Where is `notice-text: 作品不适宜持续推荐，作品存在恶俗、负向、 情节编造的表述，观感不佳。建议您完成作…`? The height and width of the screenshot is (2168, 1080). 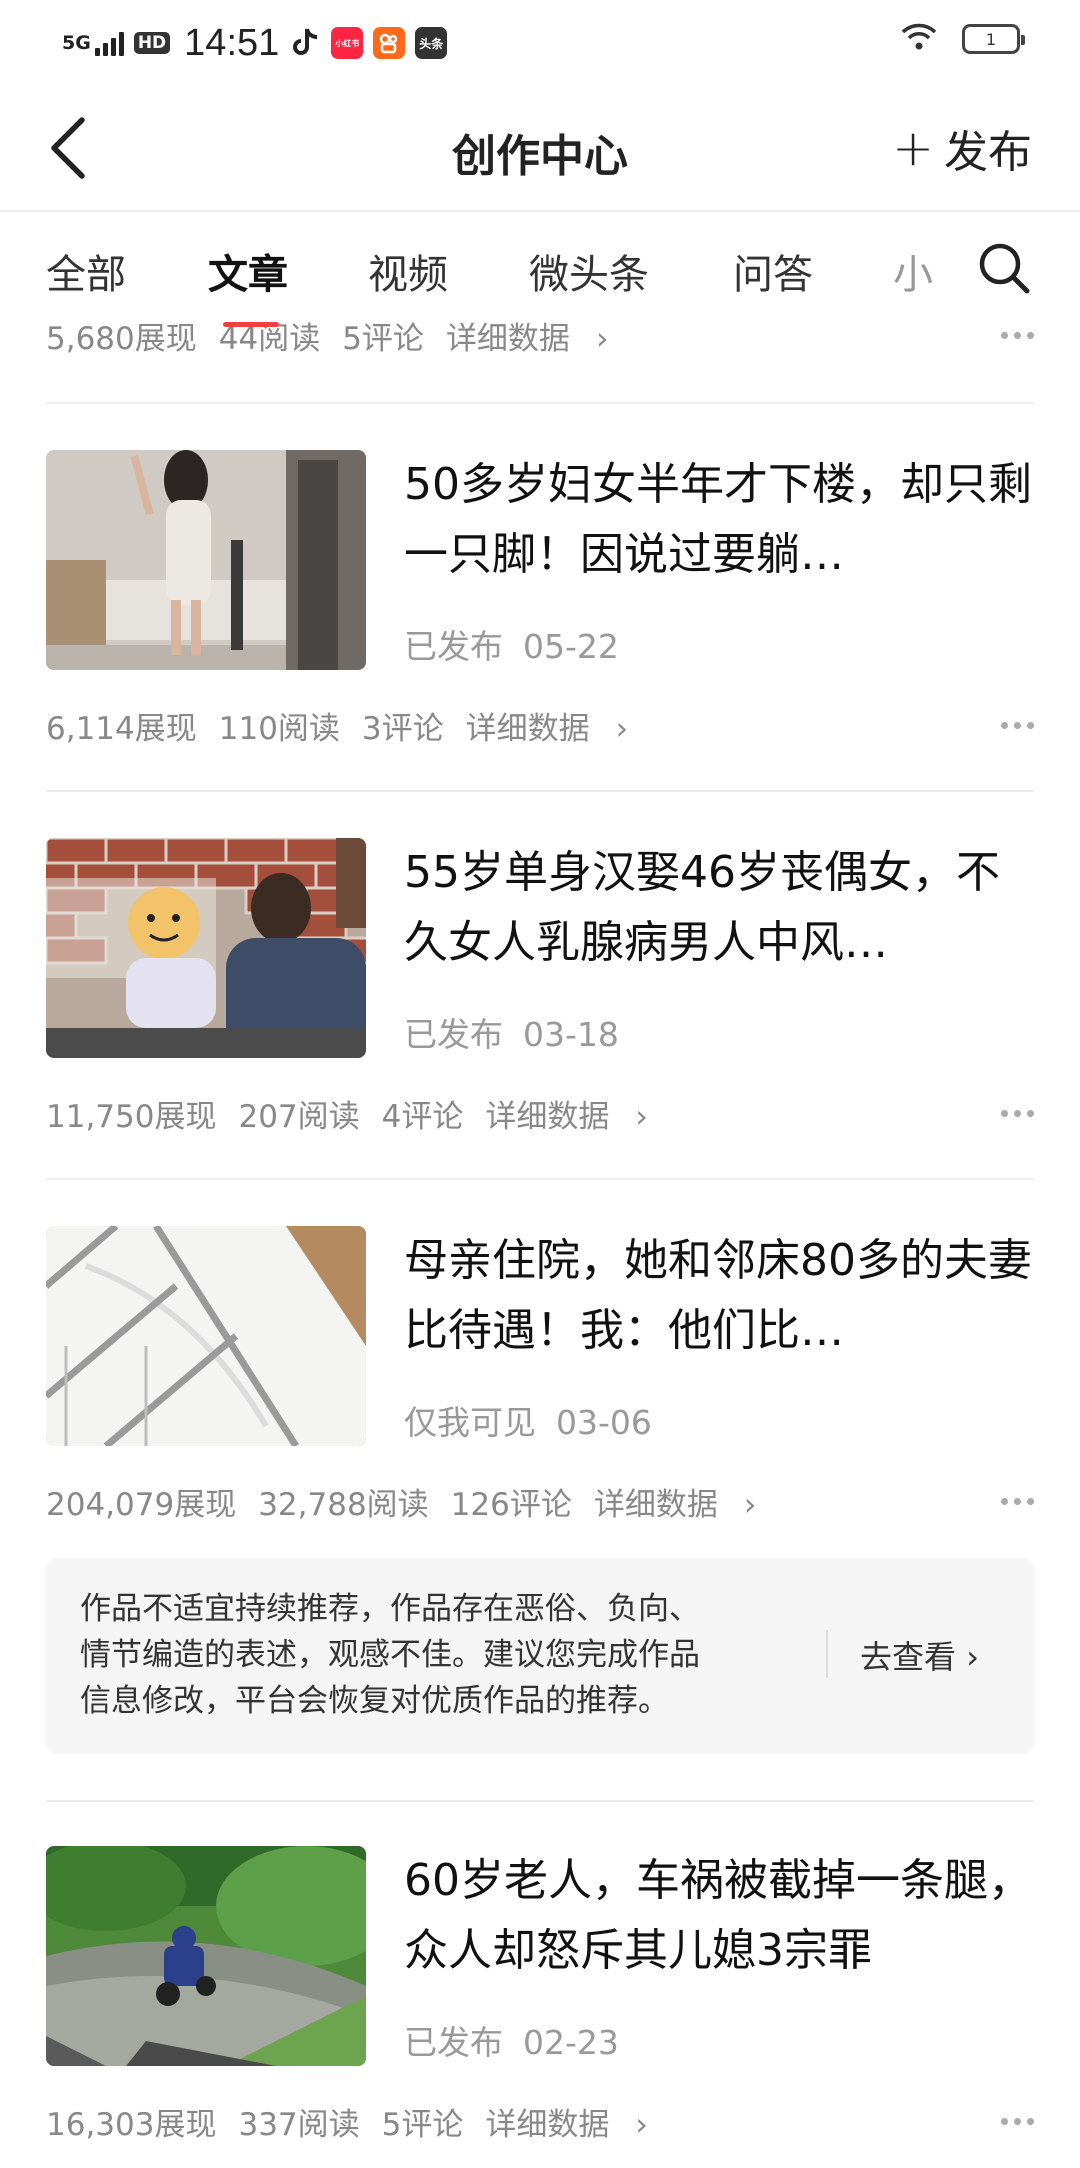
notice-text: 作品不适宜持续推荐，作品存在恶俗、负向、 情节编造的表述，观感不佳。建议您完成作… is located at coordinates (440, 1655).